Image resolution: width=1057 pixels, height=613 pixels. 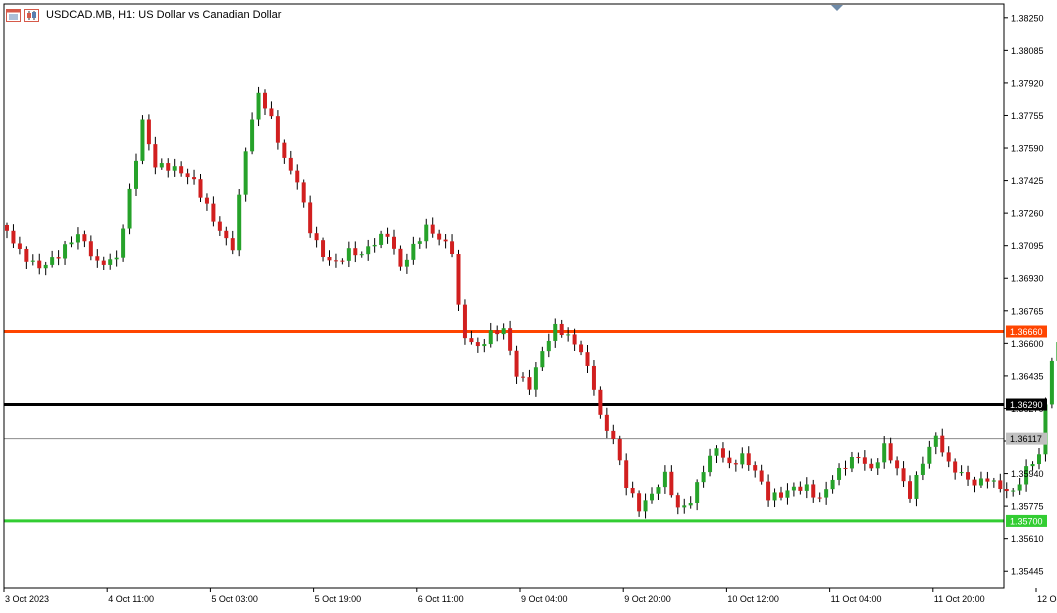 What do you see at coordinates (234, 599) in the screenshot?
I see `x-tick-label: 5 Oct 03:00` at bounding box center [234, 599].